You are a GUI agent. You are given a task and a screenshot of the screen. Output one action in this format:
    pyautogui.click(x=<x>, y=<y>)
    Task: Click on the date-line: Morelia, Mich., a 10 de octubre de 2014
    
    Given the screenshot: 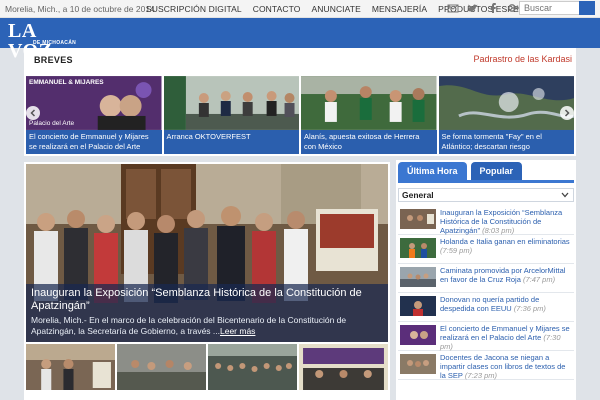 What is the action you would take?
    pyautogui.click(x=80, y=9)
    